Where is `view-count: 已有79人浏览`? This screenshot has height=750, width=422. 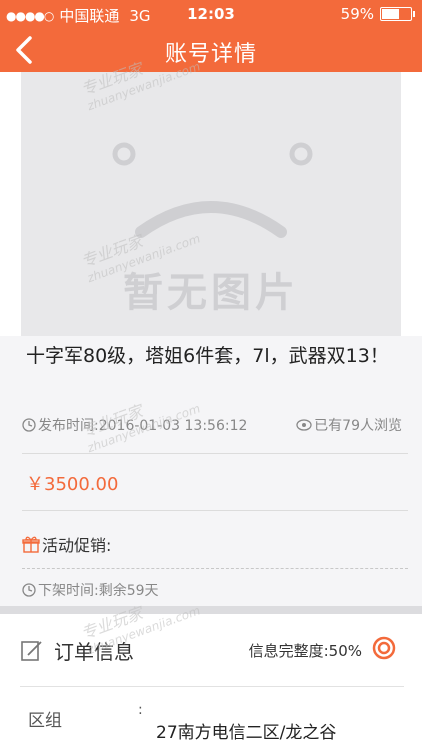 view-count: 已有79人浏览 is located at coordinates (358, 426).